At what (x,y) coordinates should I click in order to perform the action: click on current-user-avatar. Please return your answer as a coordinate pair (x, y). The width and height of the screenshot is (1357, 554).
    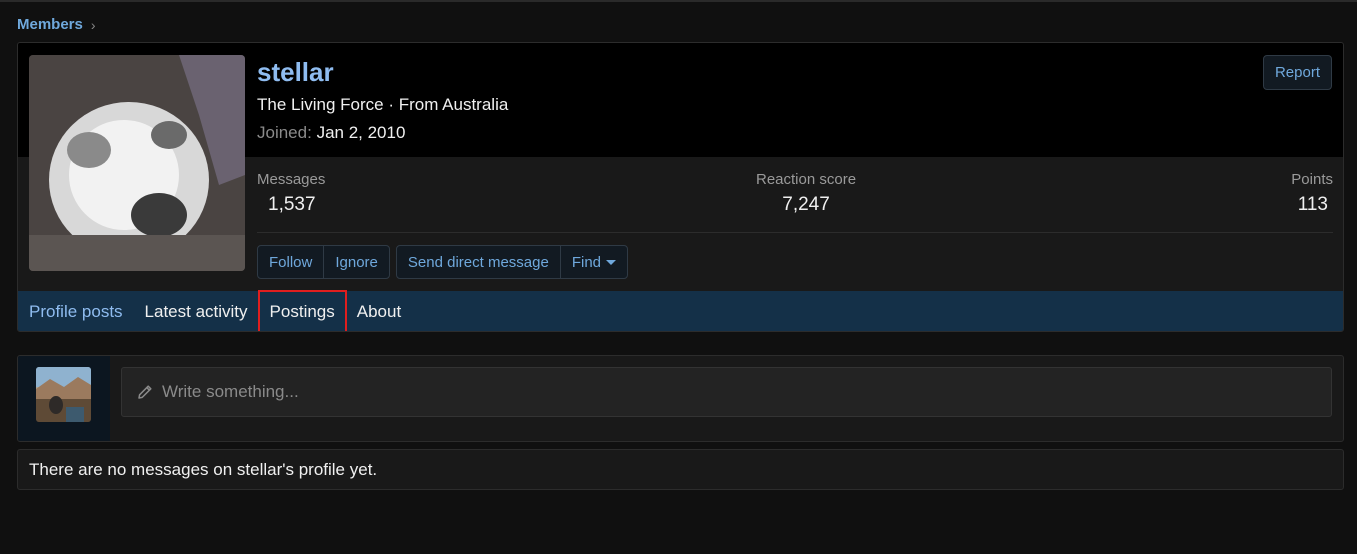
    Looking at the image, I should click on (63, 394).